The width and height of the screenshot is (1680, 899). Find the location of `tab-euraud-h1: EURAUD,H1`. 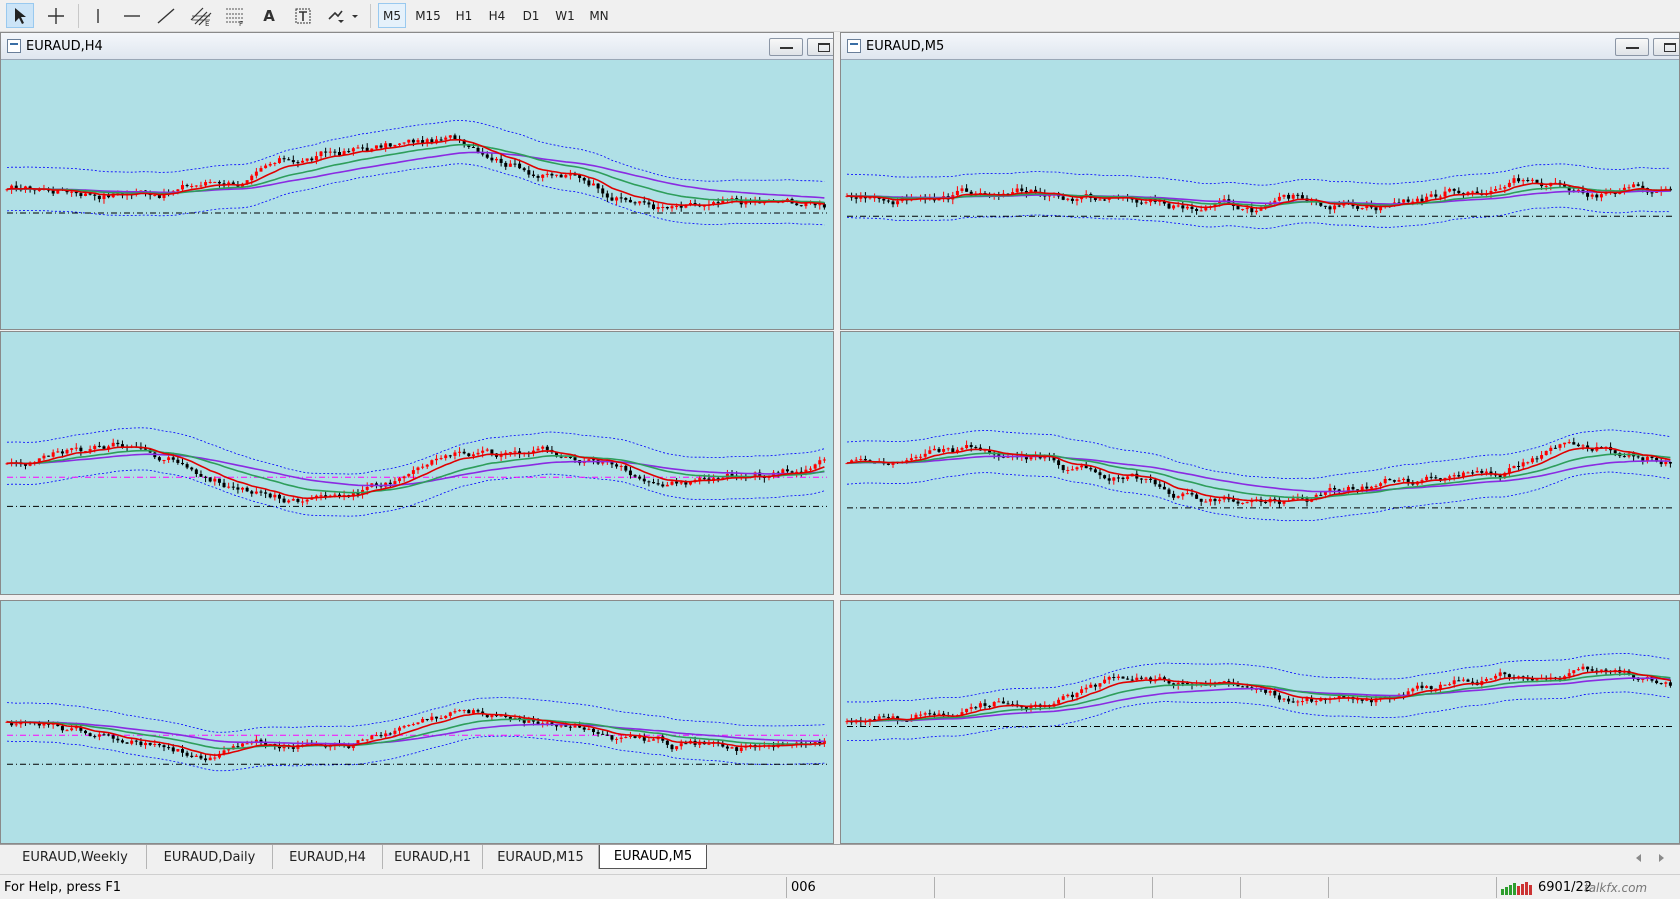

tab-euraud-h1: EURAUD,H1 is located at coordinates (433, 857).